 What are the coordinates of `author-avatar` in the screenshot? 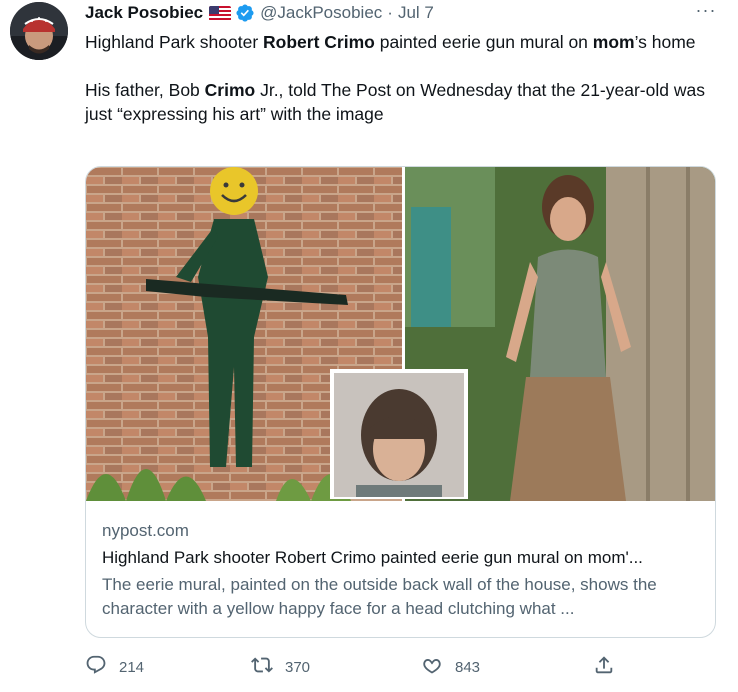 It's located at (39, 31).